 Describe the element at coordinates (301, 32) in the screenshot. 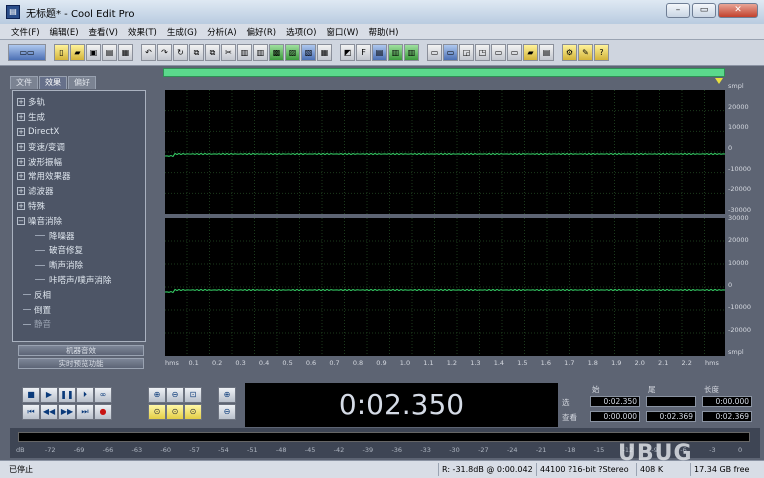

I see `menu-options: 选项(O)` at that location.